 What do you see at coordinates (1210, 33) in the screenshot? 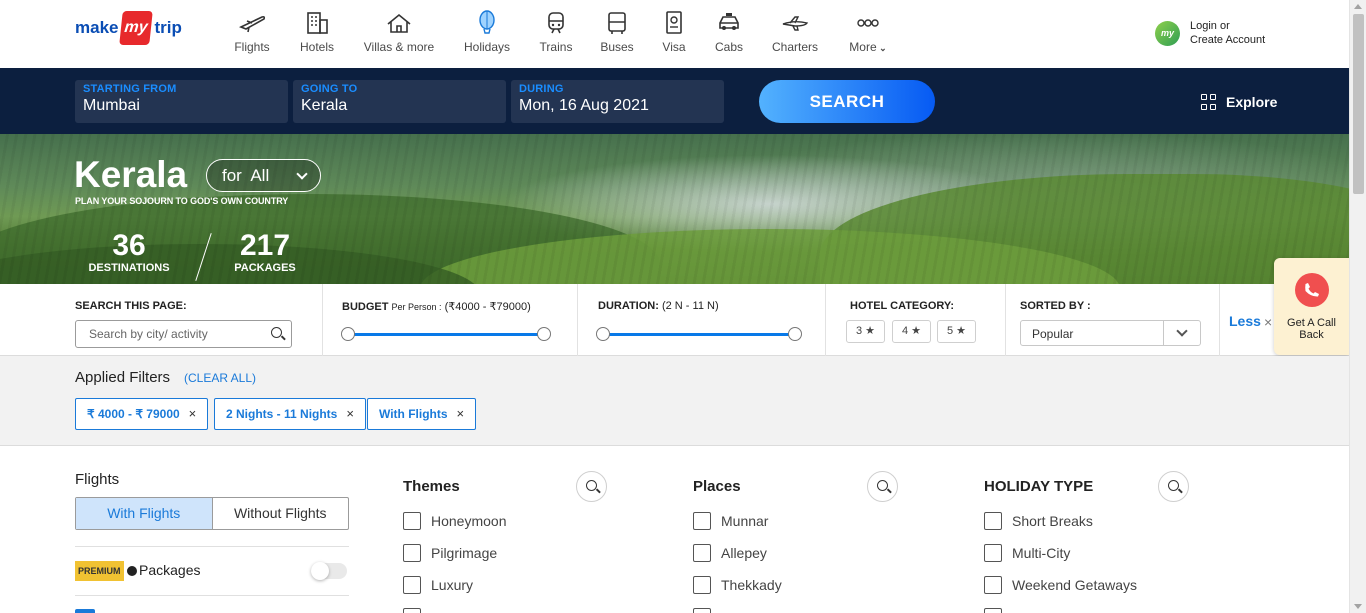
I see `login-create-account: my Login or Create Account` at bounding box center [1210, 33].